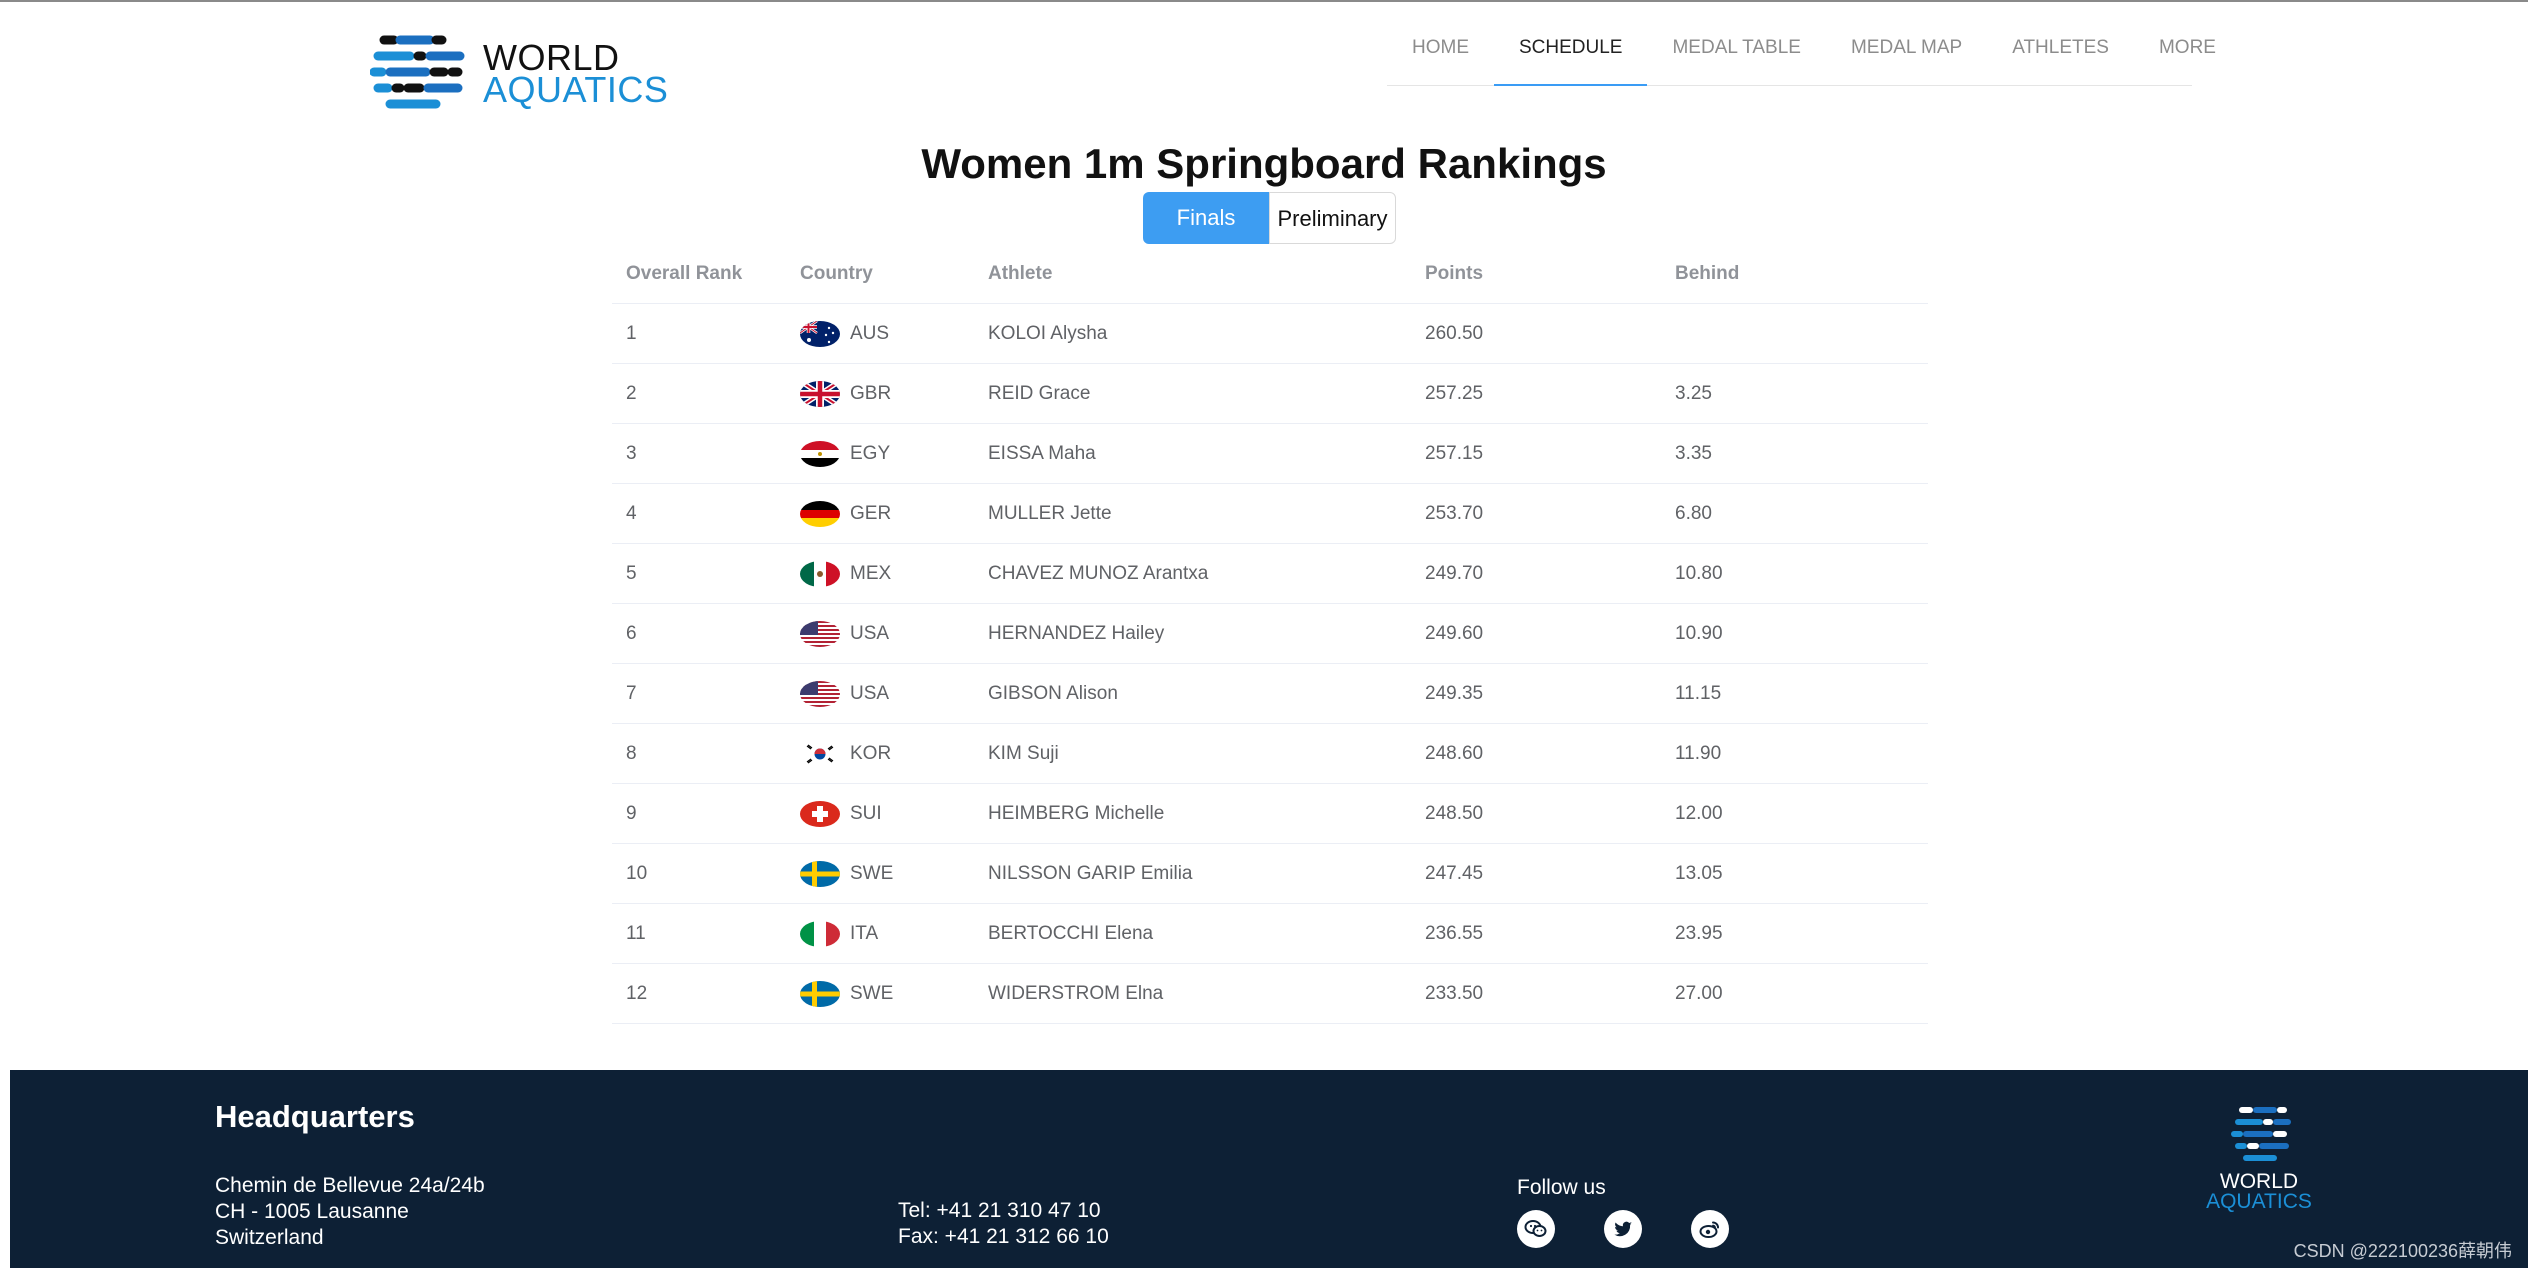 Image resolution: width=2528 pixels, height=1268 pixels. Describe the element at coordinates (820, 513) in the screenshot. I see `flag-ger-icon` at that location.